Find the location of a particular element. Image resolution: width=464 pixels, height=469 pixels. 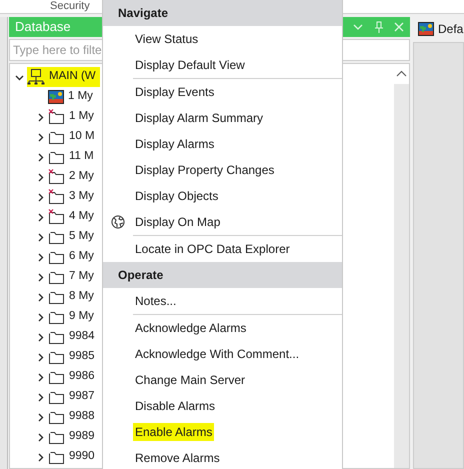

tree-item: 9986 is located at coordinates (73, 377).